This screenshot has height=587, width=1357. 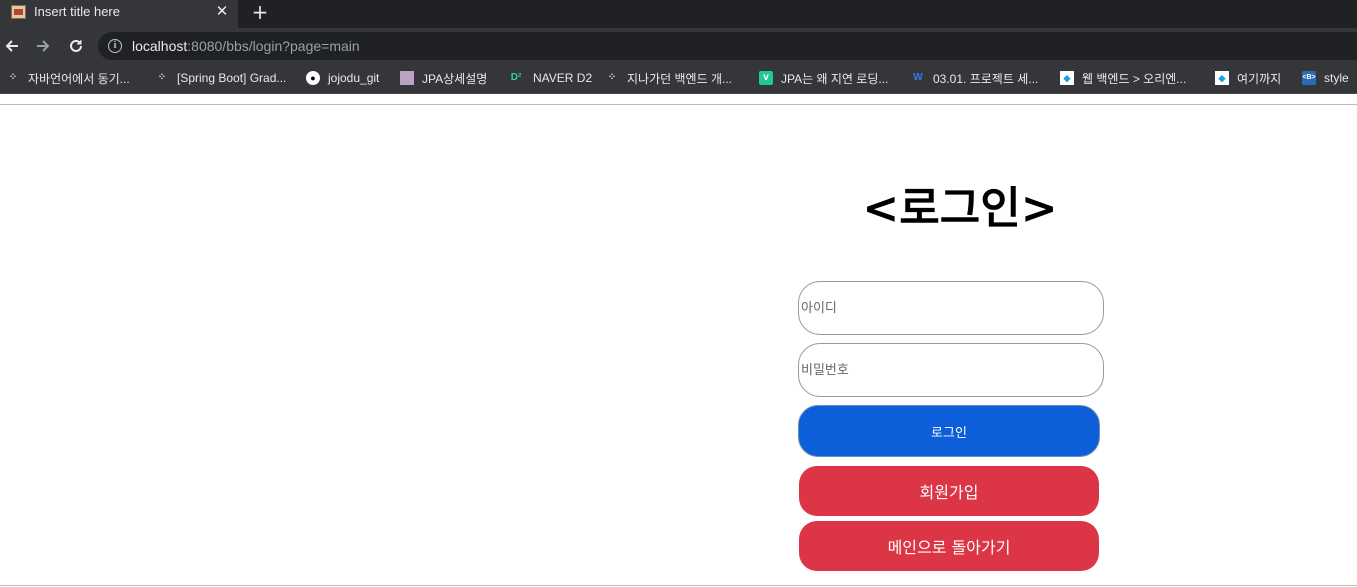 I want to click on arrow-right-icon, so click(x=43, y=46).